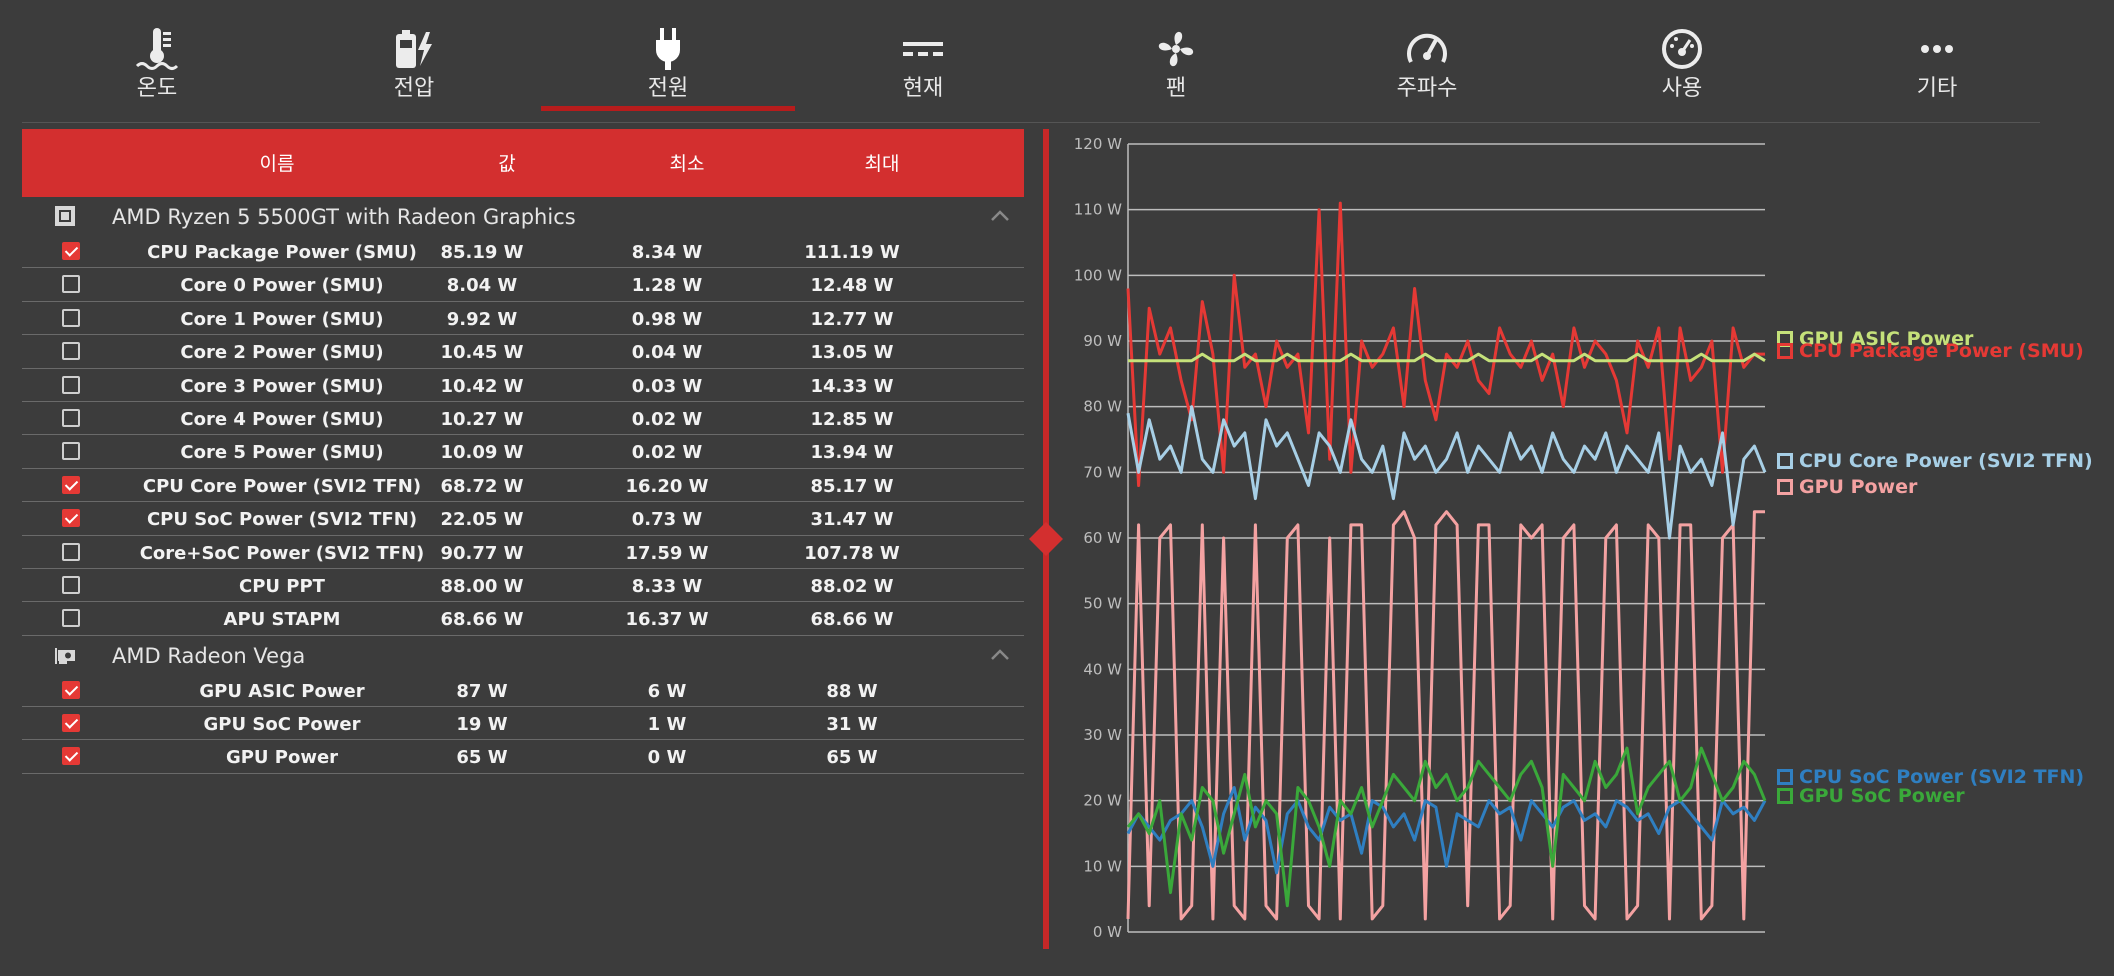  I want to click on tab-8: 기타, so click(1937, 56).